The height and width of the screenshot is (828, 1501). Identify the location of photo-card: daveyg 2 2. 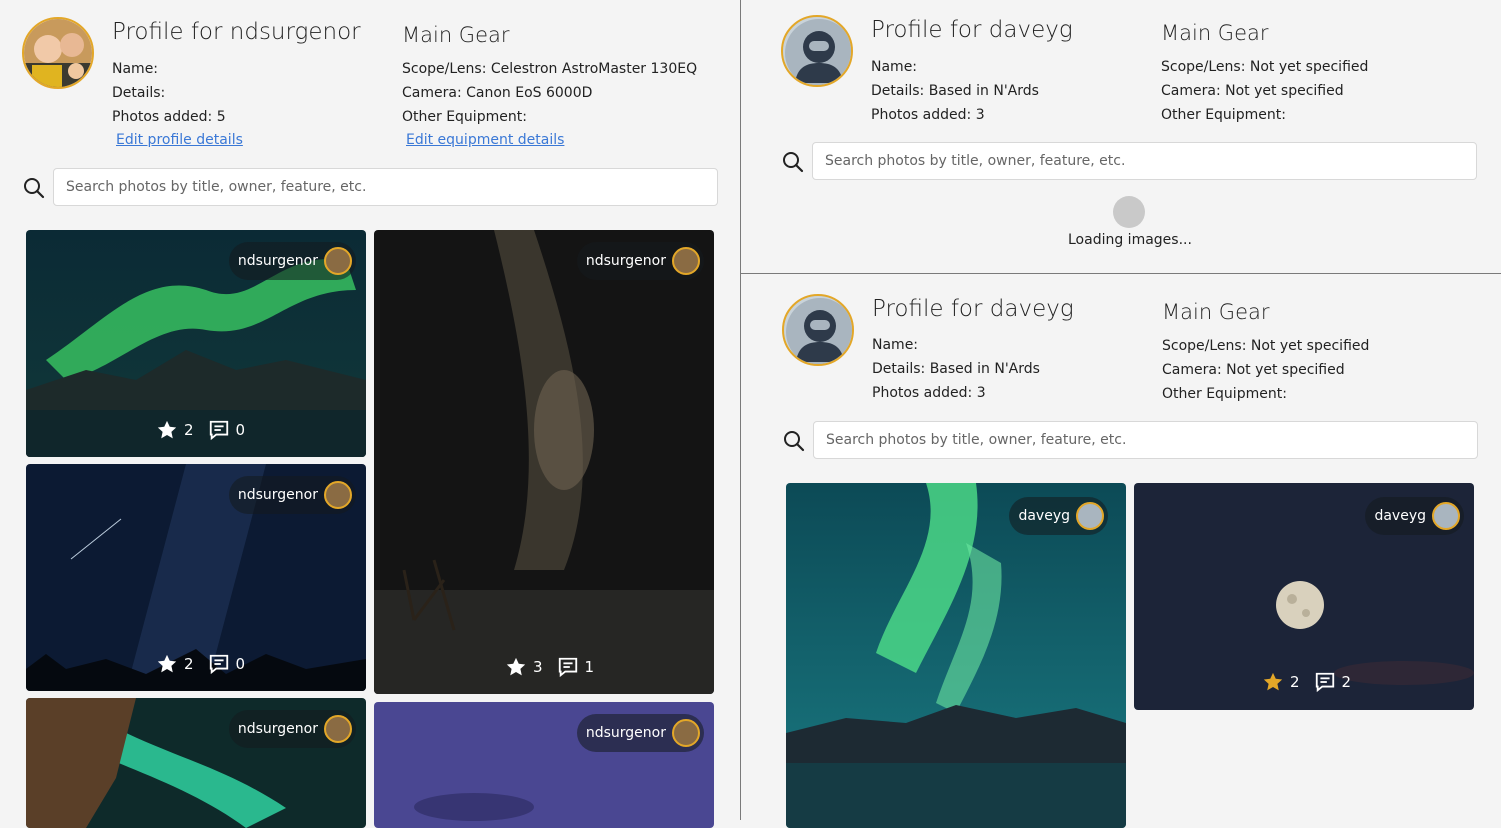
(1304, 596).